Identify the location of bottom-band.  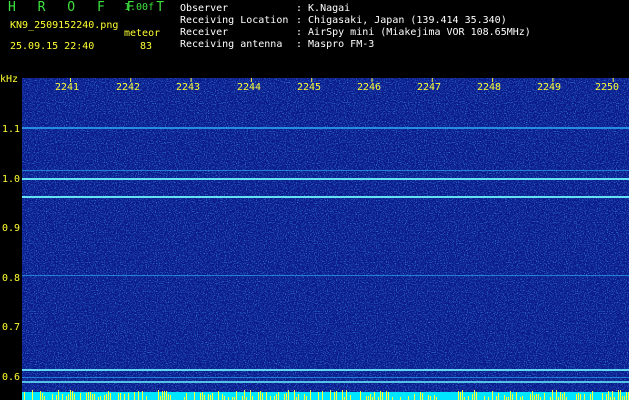
(325, 396).